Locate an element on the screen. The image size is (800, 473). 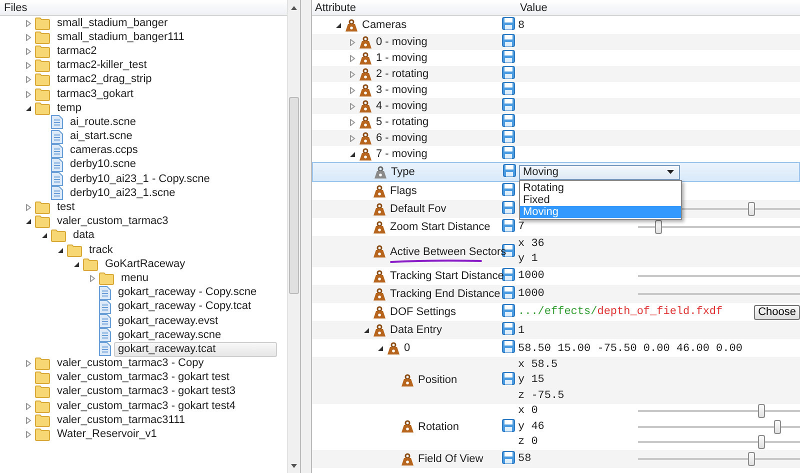
attribute-value: 58.50 15.00 -75.50 0.00 46.00 0.00 is located at coordinates (630, 348).